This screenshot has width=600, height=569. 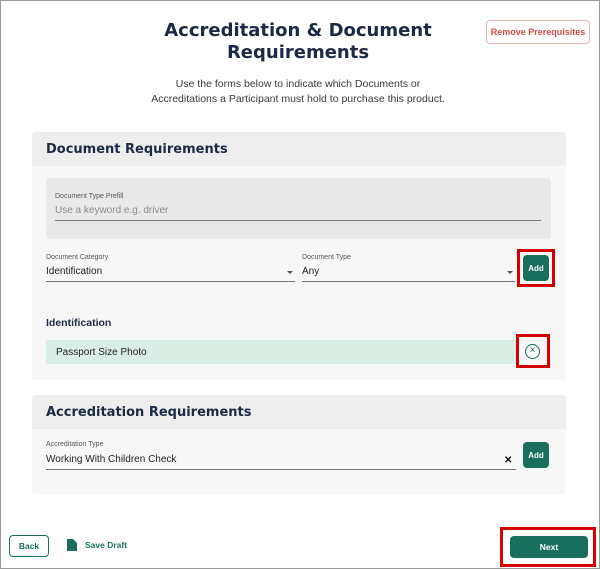 I want to click on accreditation-type-input: Working With Children Check, so click(x=111, y=459).